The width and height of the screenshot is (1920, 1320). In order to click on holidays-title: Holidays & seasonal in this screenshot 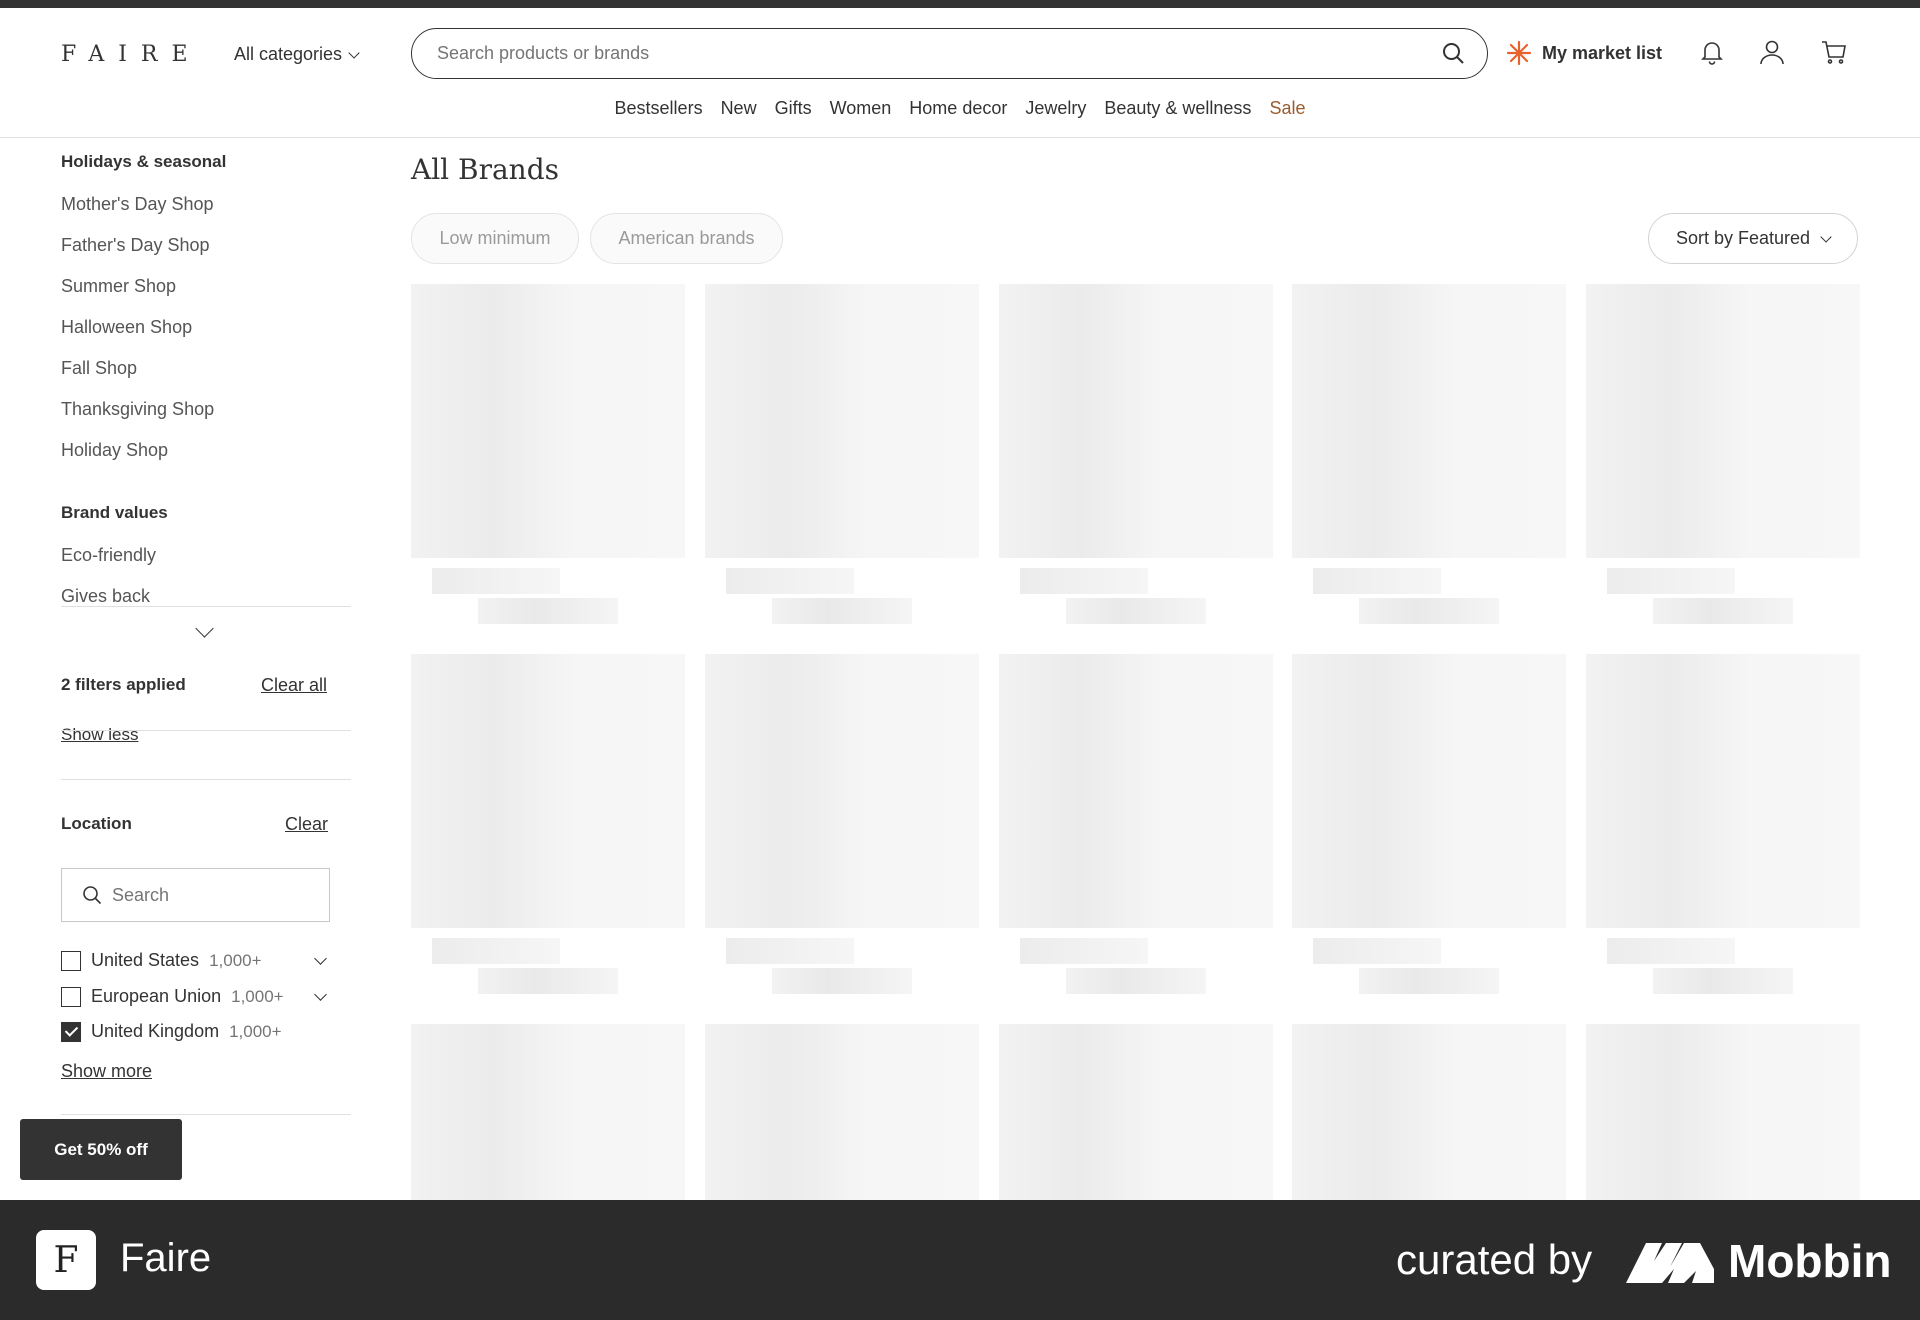, I will do `click(144, 161)`.